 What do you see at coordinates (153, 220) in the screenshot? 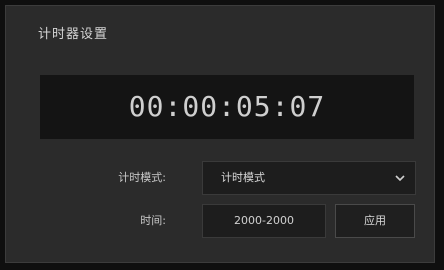
I see `time-label: 时间:` at bounding box center [153, 220].